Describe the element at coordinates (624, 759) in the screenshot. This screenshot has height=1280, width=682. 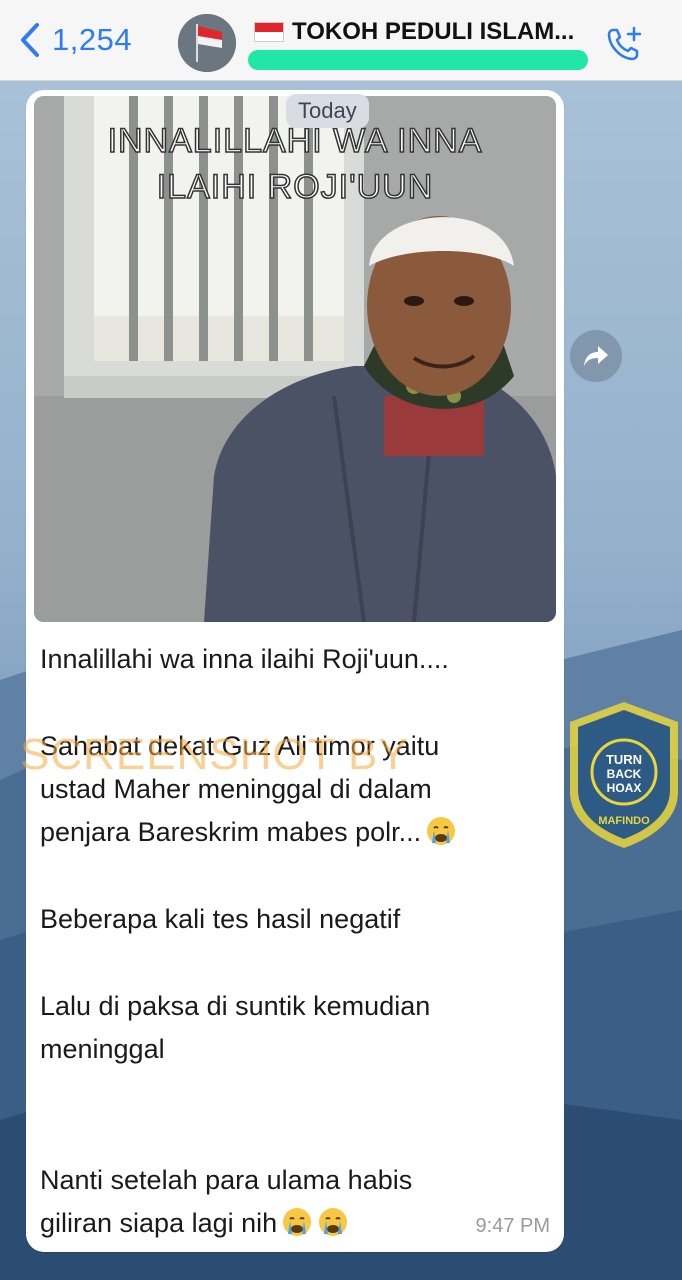
I see `svg-text: TURN` at that location.